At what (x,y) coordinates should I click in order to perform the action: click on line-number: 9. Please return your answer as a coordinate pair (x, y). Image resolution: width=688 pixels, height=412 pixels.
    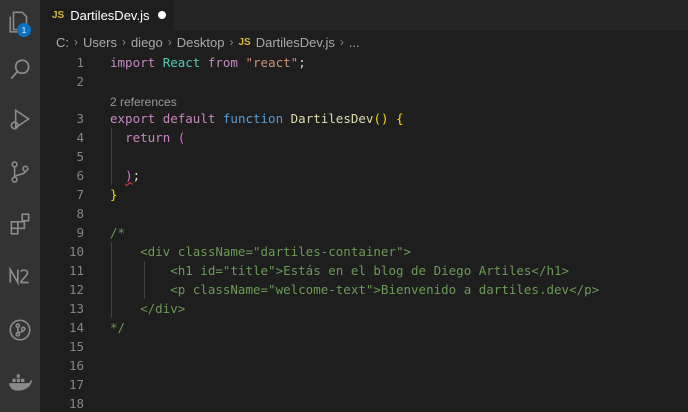
    Looking at the image, I should click on (80, 232).